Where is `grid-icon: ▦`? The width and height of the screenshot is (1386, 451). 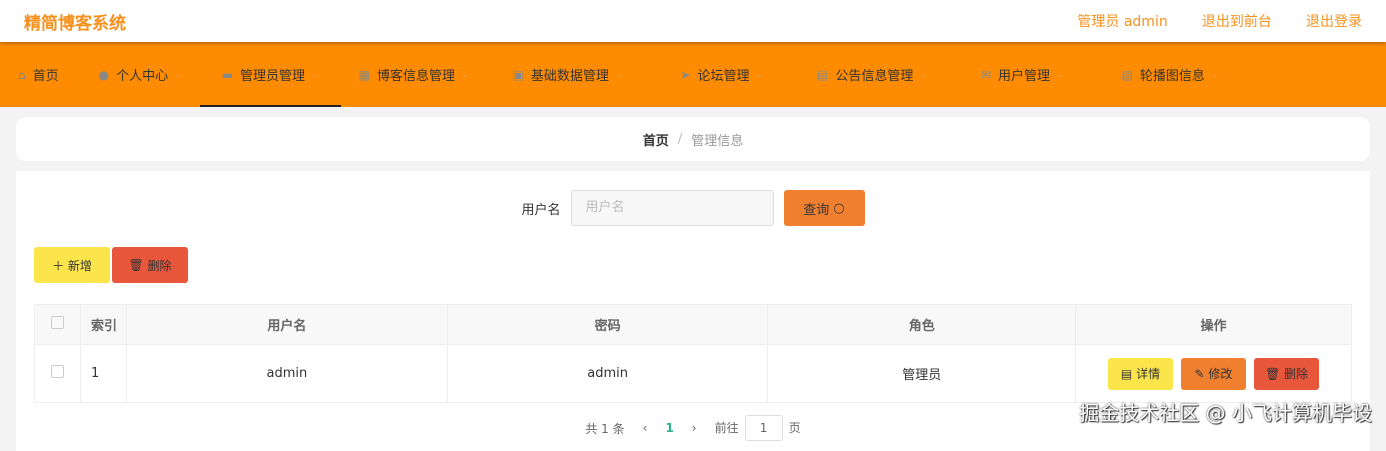 grid-icon: ▦ is located at coordinates (364, 74).